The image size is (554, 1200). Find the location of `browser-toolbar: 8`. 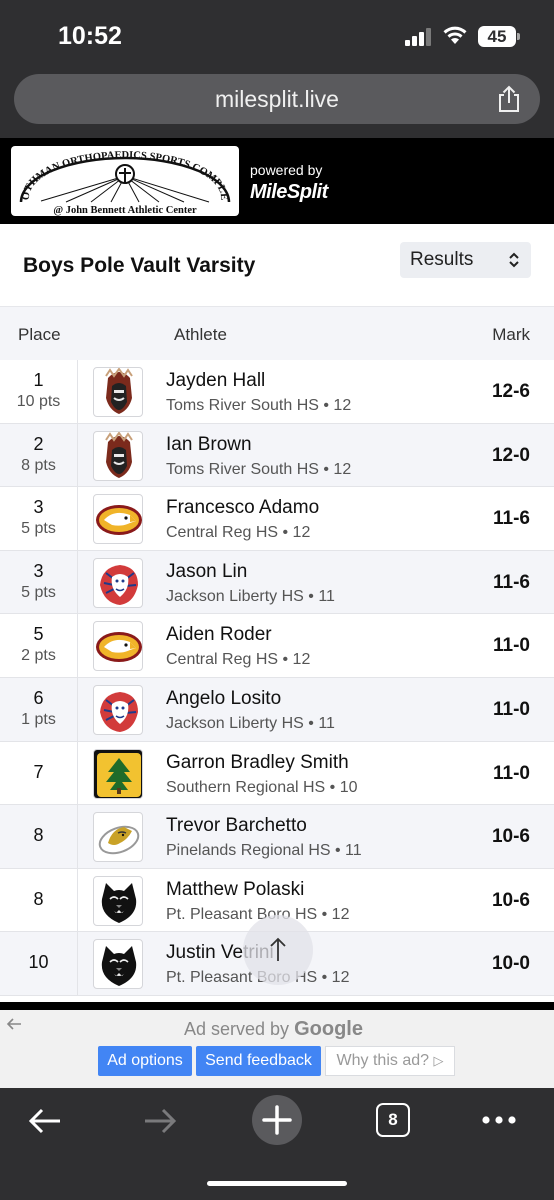

browser-toolbar: 8 is located at coordinates (277, 1144).